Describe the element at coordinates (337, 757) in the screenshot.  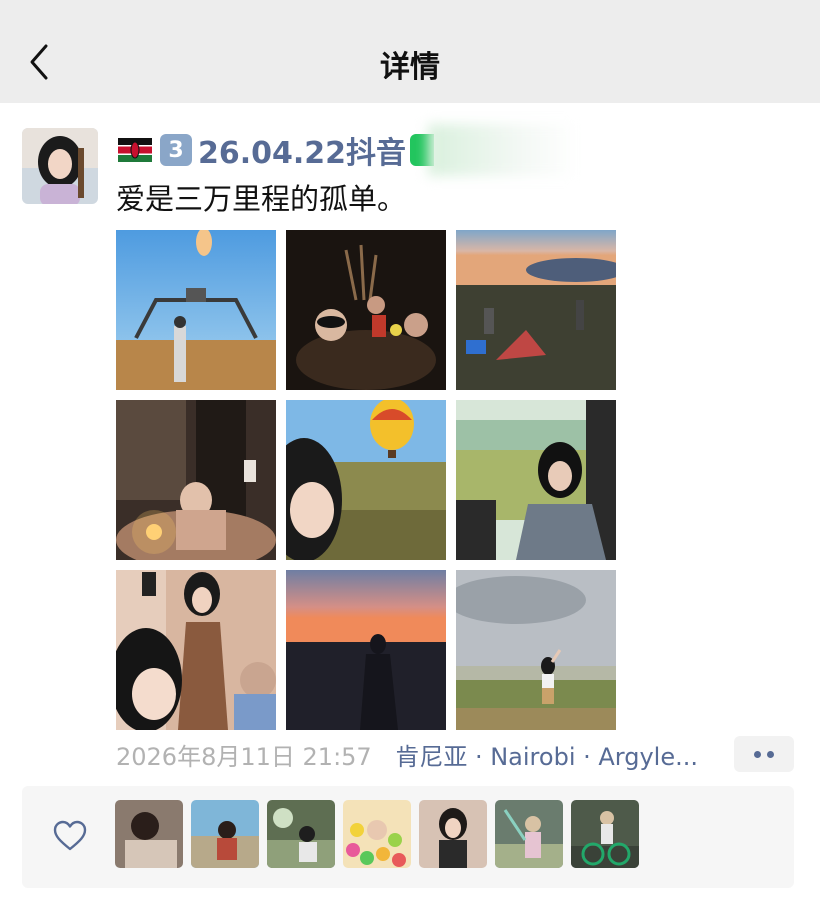
I see `post-time: 21:57` at that location.